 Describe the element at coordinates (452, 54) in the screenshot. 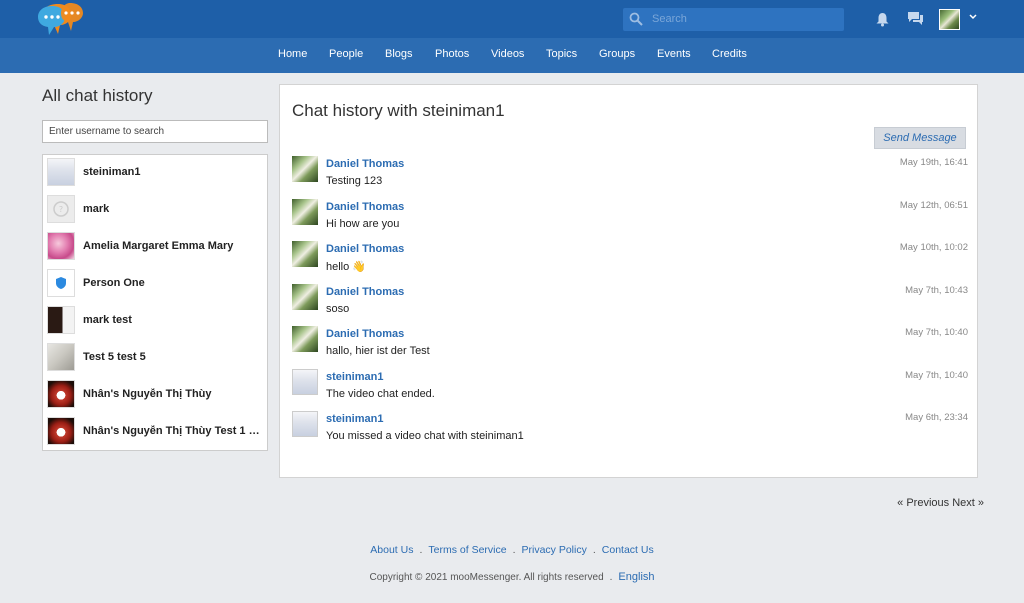

I see `nav-photos: Photos` at that location.